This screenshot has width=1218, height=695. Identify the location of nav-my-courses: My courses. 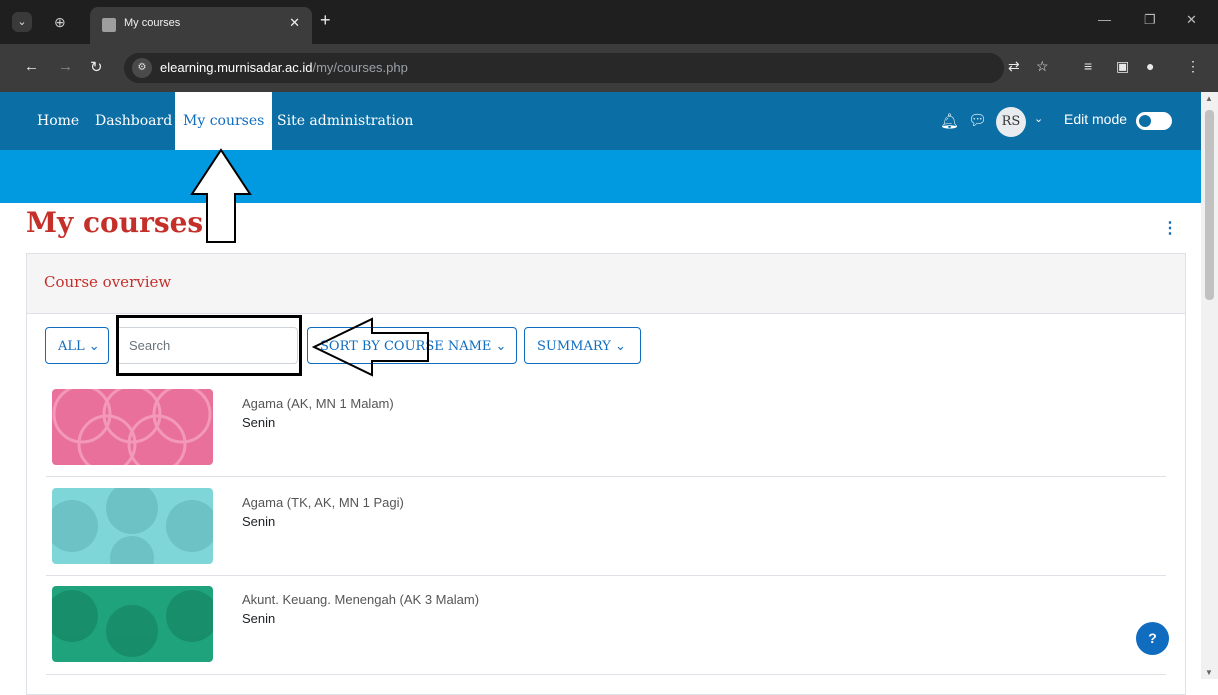
(224, 121).